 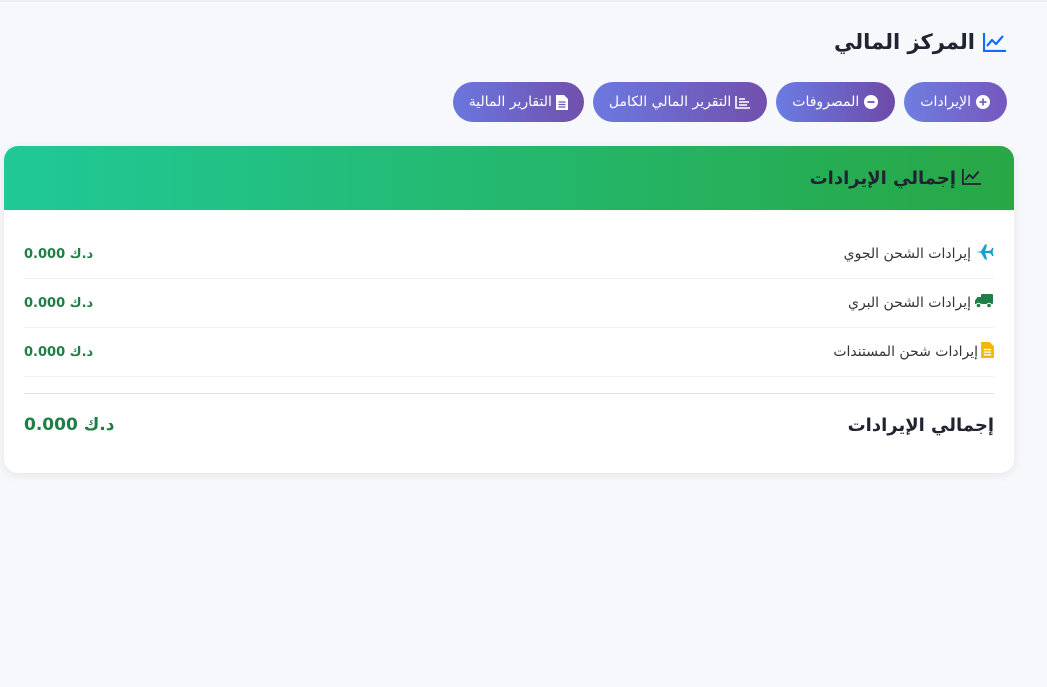 I want to click on documents-shipping-revenue-label: إيرادات شحن المستندات, so click(x=905, y=352).